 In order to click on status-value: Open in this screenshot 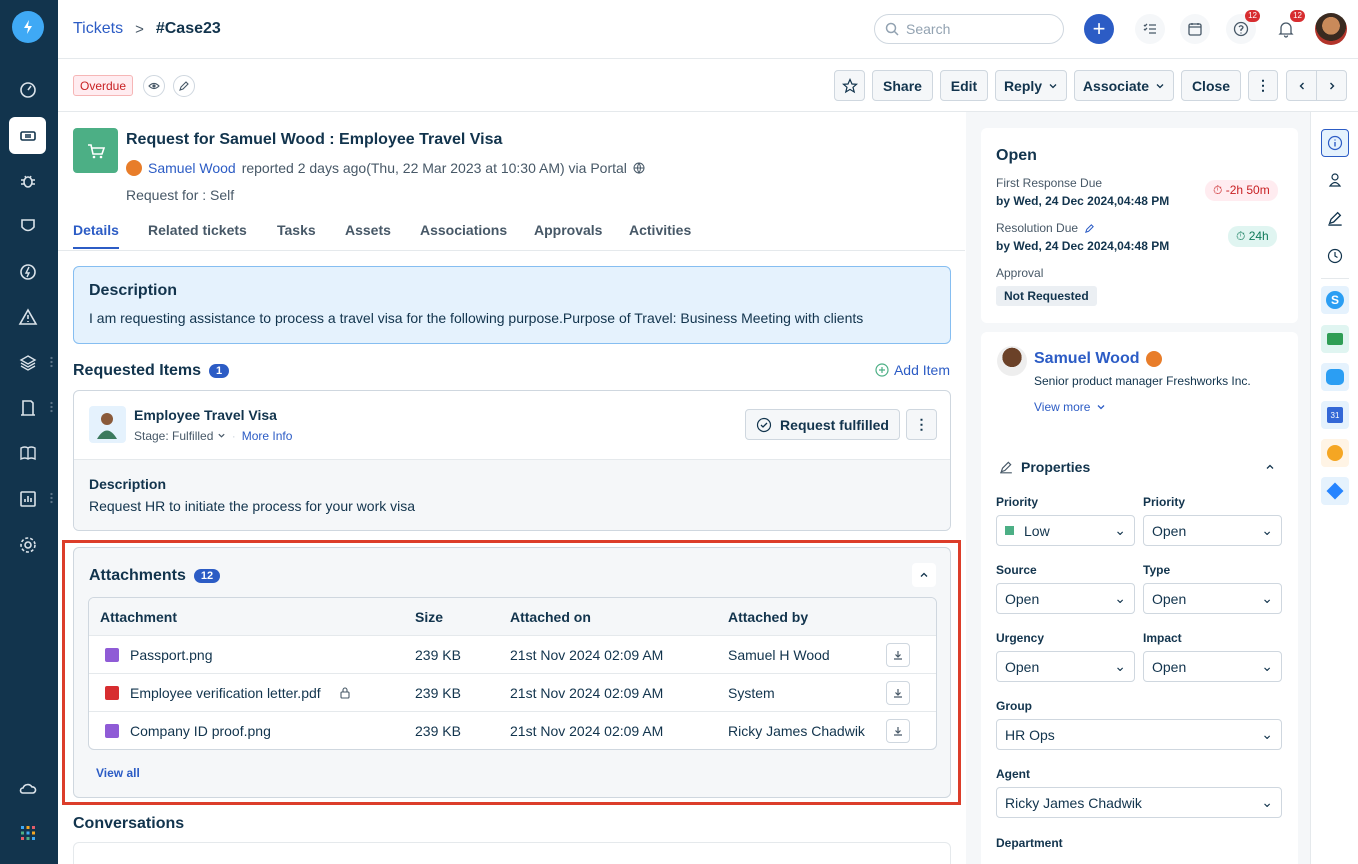, I will do `click(1016, 155)`.